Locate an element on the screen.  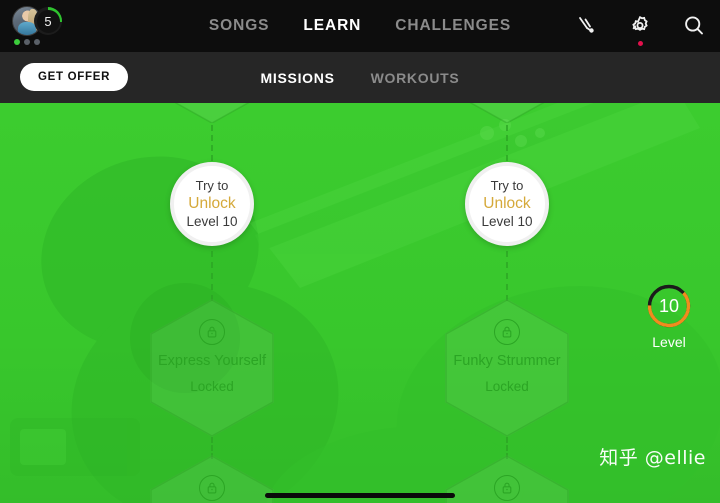
mission-node-partial-top-right is located at coordinates (507, 113).